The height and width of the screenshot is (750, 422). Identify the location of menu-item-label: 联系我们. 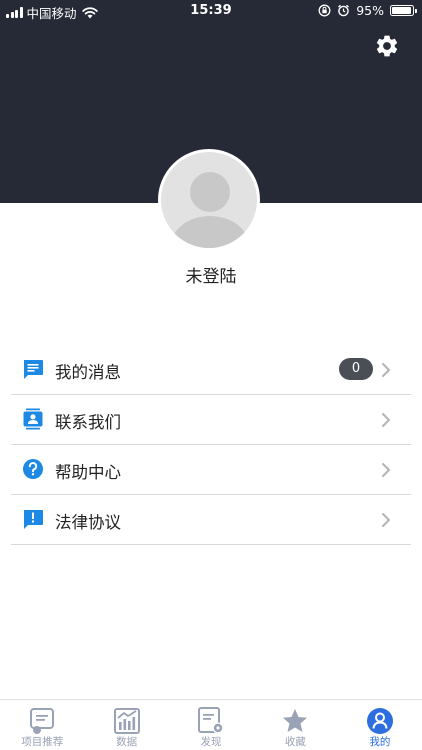
(88, 422).